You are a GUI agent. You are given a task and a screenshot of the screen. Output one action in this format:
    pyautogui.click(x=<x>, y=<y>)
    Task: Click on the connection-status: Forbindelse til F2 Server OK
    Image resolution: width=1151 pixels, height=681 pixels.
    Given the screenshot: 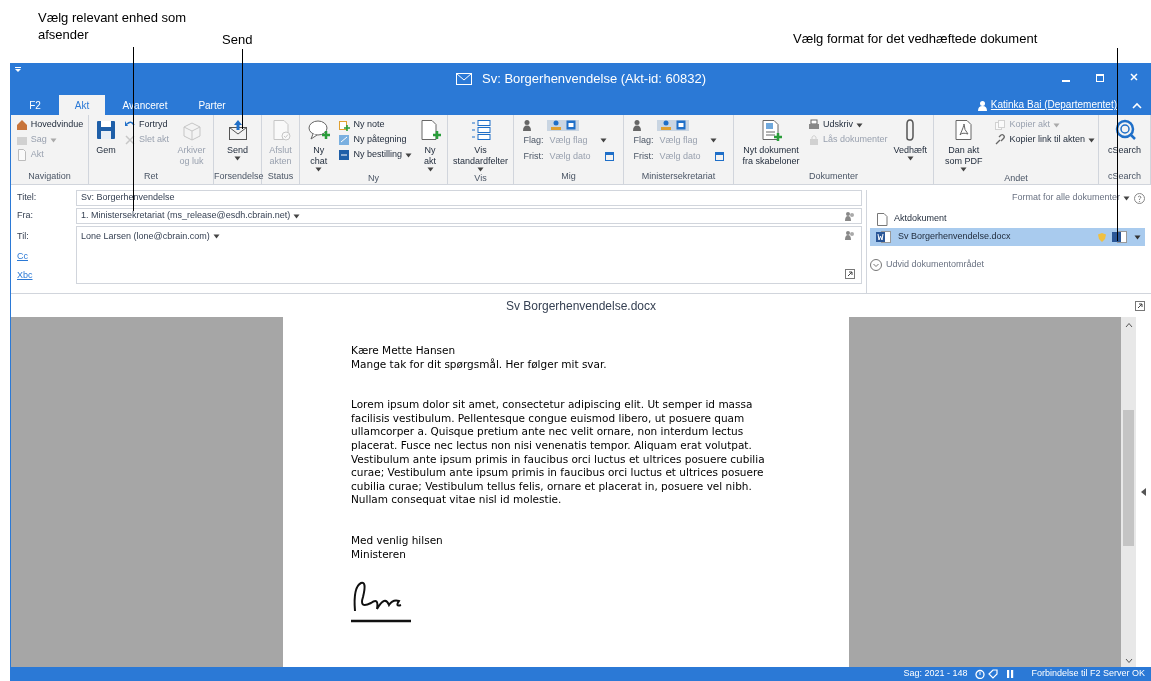 What is the action you would take?
    pyautogui.click(x=1088, y=674)
    